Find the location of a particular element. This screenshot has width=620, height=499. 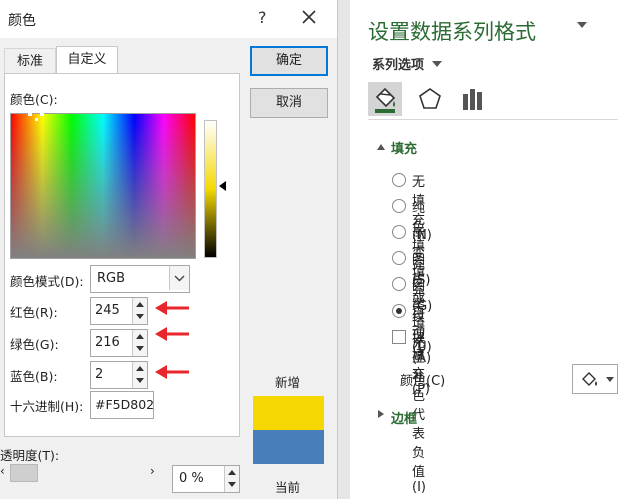

chevron-left-icon: ‹ is located at coordinates (2, 471).